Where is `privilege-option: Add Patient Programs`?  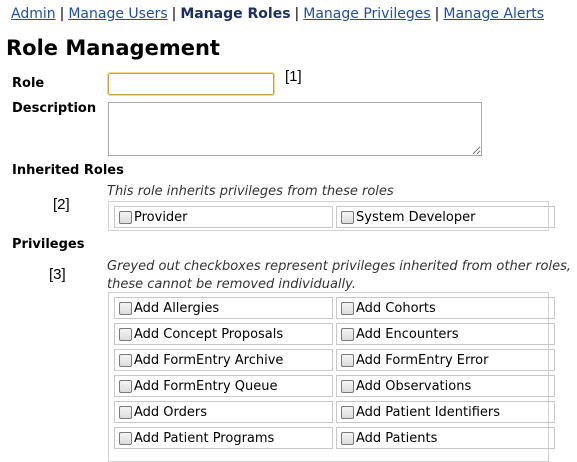
privilege-option: Add Patient Programs is located at coordinates (223, 438).